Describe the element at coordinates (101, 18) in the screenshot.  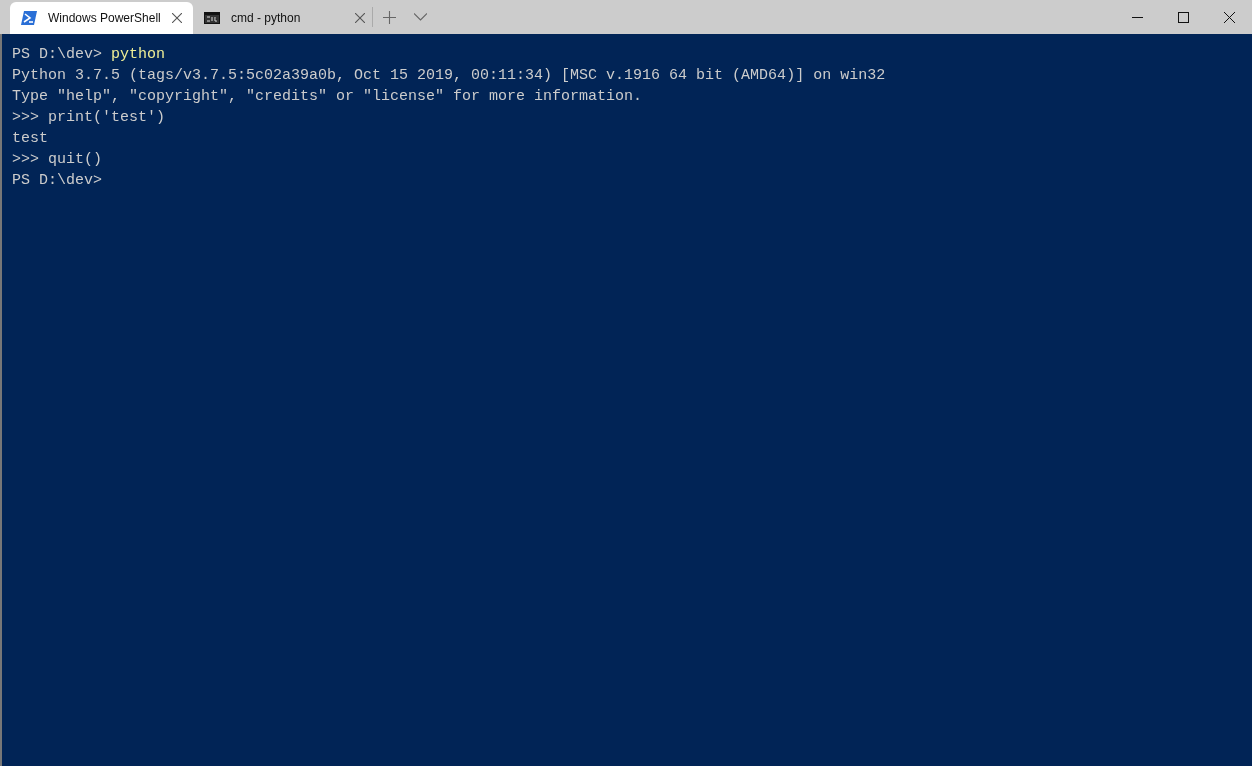
I see `tab: Windows PowerShell` at that location.